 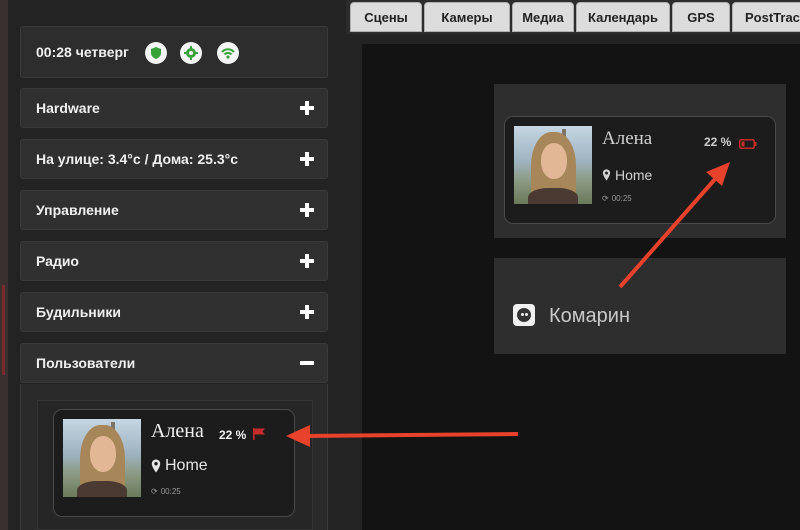 I want to click on arrow-to-battery, so click(x=674, y=225).